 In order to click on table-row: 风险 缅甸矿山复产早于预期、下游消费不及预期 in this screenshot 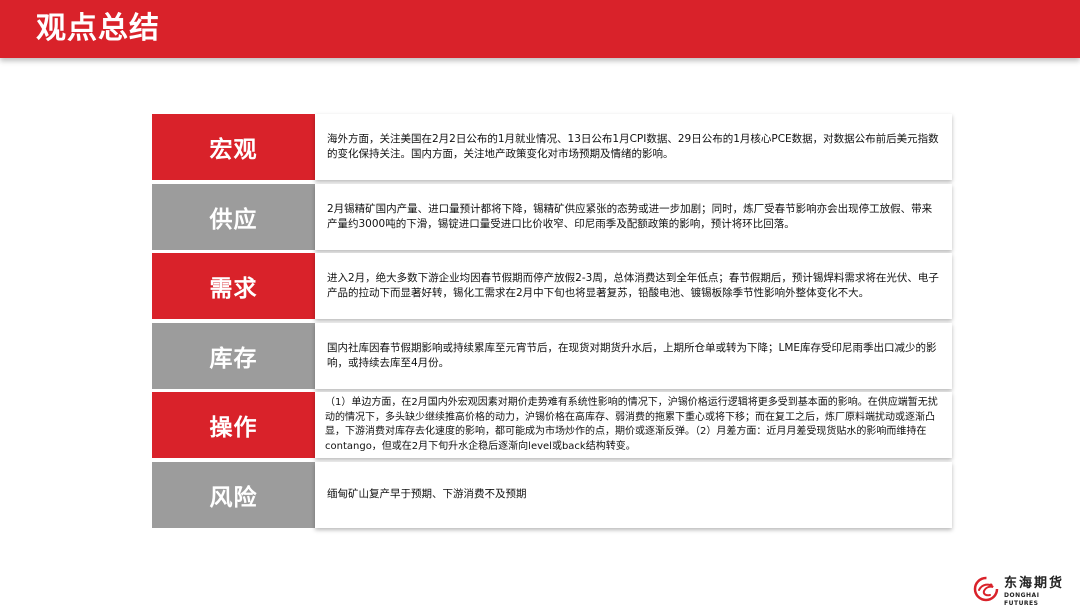, I will do `click(552, 494)`.